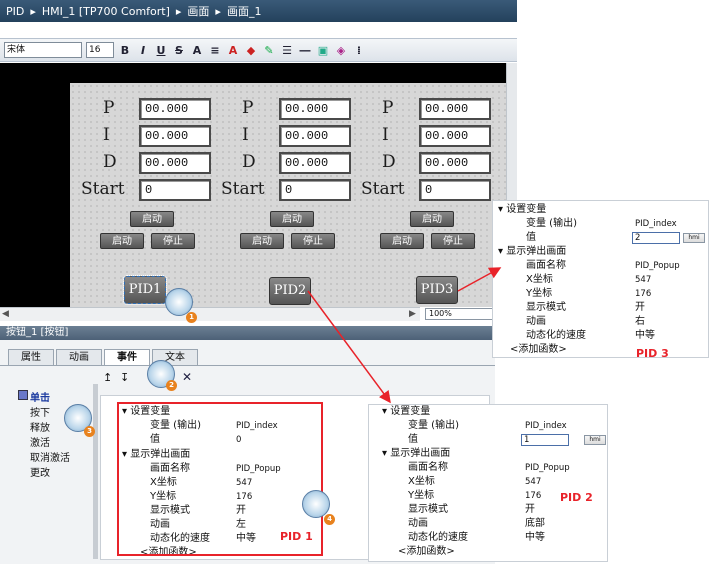 Image resolution: width=709 pixels, height=564 pixels. I want to click on callout-4: 4, so click(329, 519).